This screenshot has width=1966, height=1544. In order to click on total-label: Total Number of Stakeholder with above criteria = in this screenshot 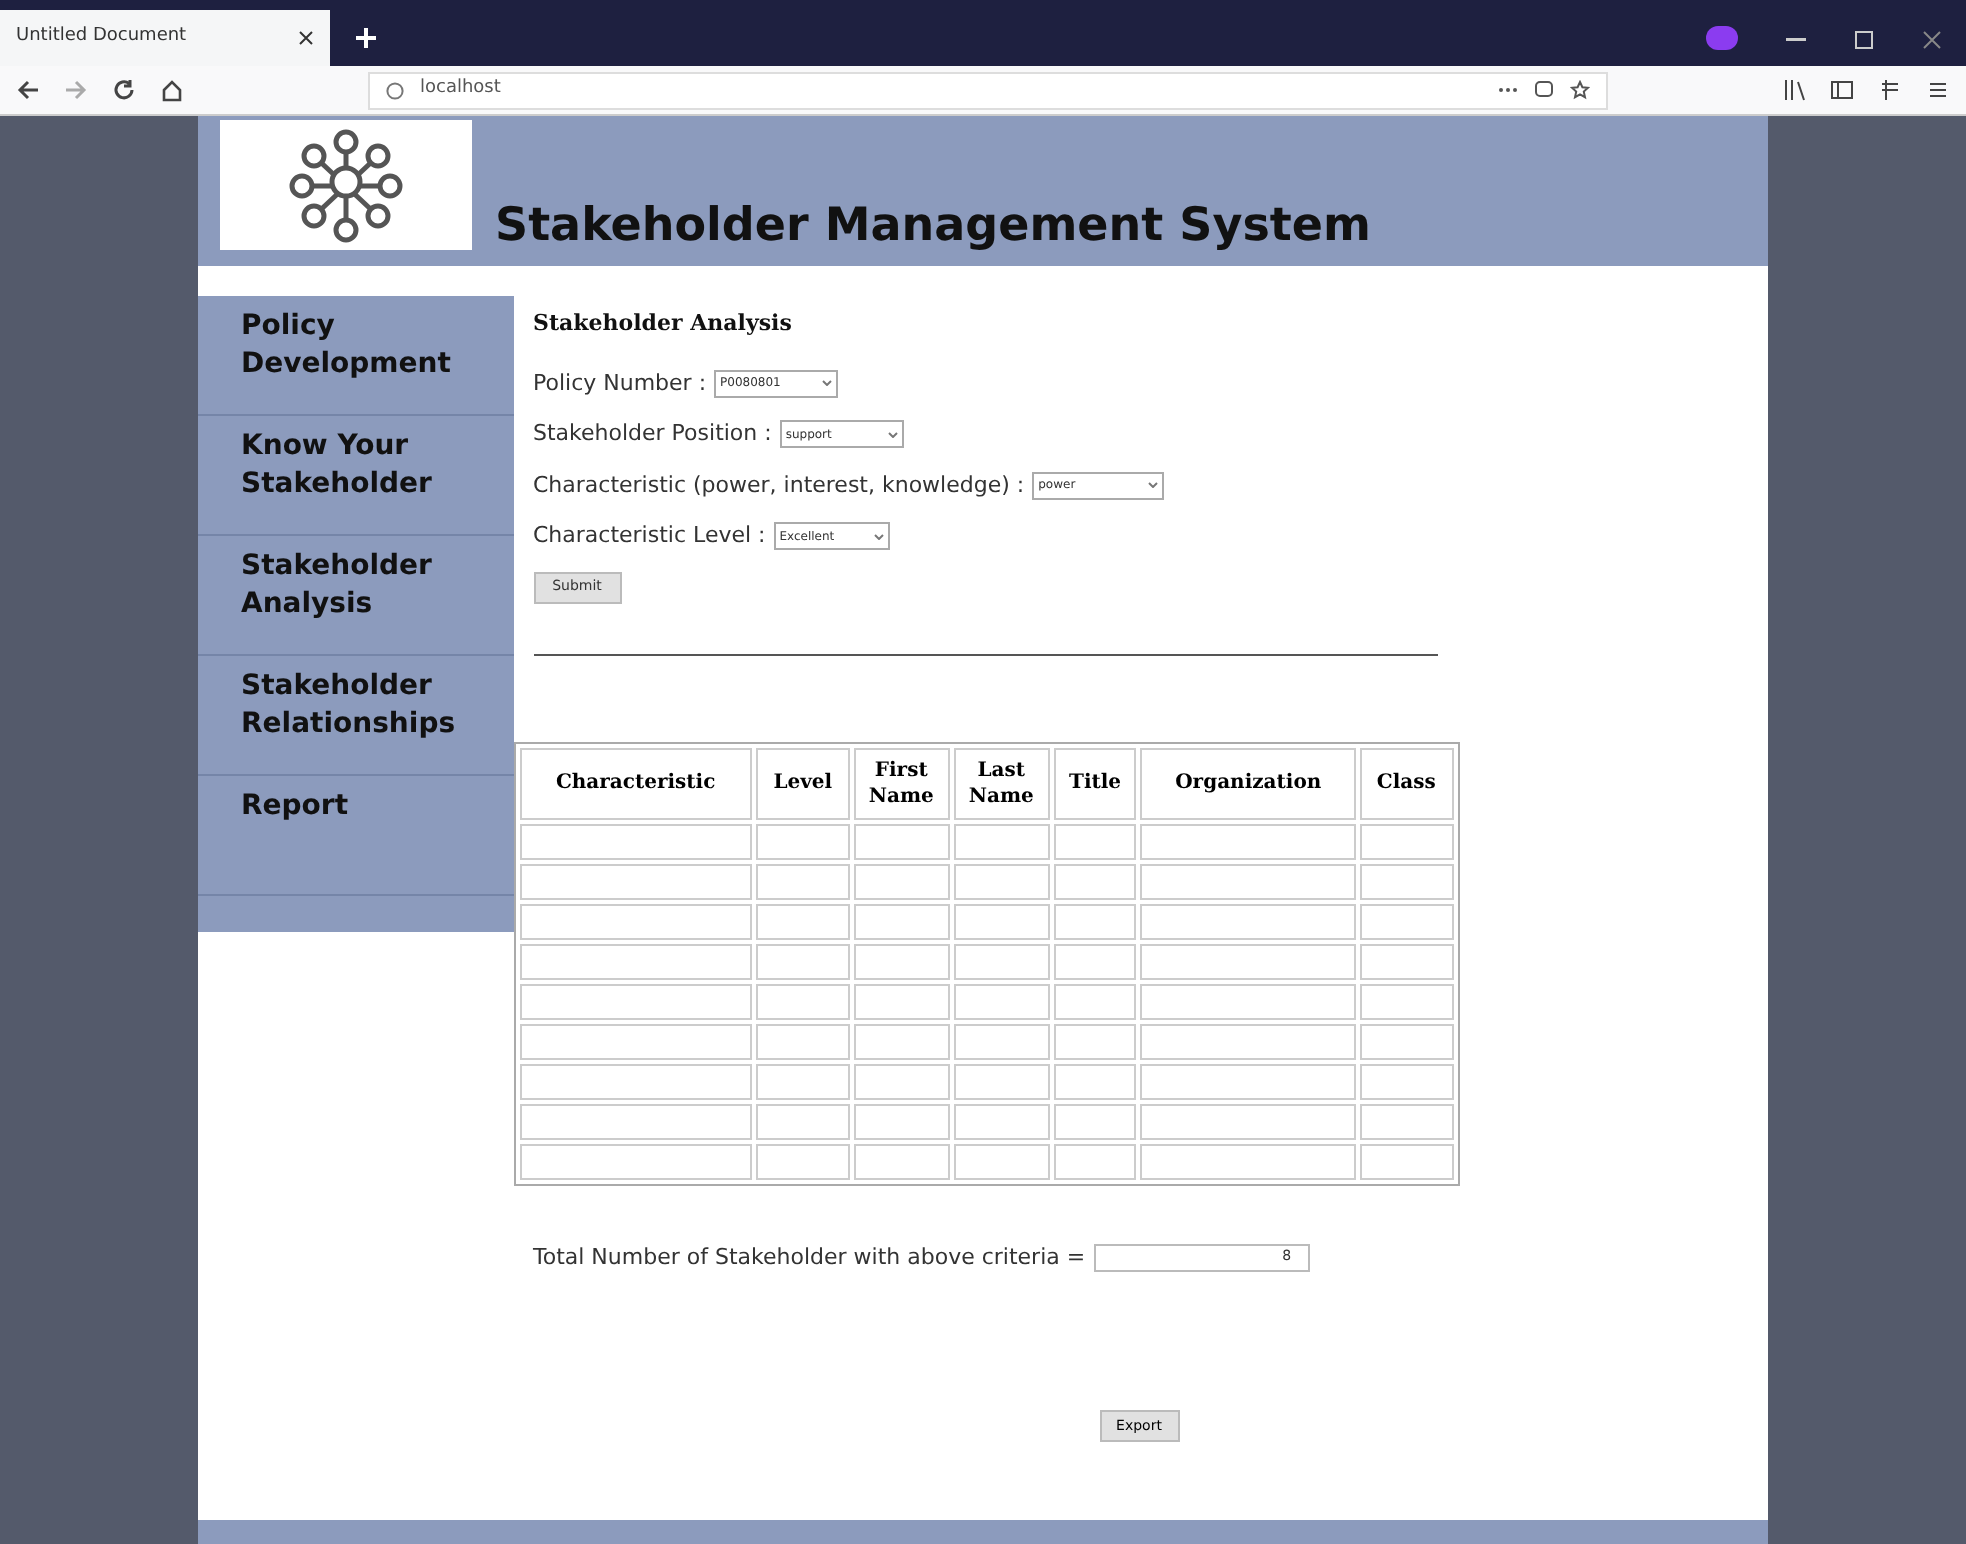, I will do `click(809, 1257)`.